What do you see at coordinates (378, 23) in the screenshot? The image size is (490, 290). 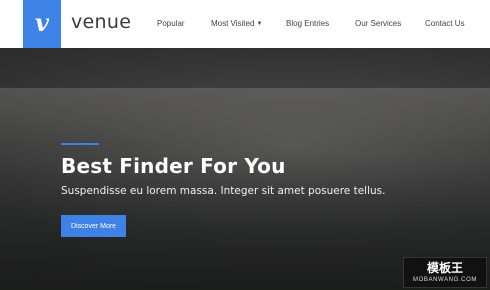 I see `nav-item-our-services: Our Services` at bounding box center [378, 23].